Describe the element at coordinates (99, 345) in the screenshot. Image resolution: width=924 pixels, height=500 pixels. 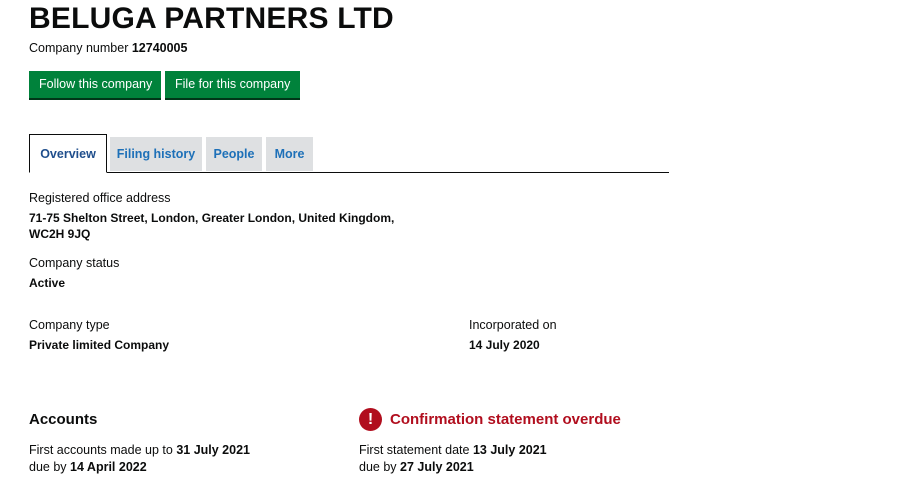
I see `company-type-value: Private limited Company` at that location.